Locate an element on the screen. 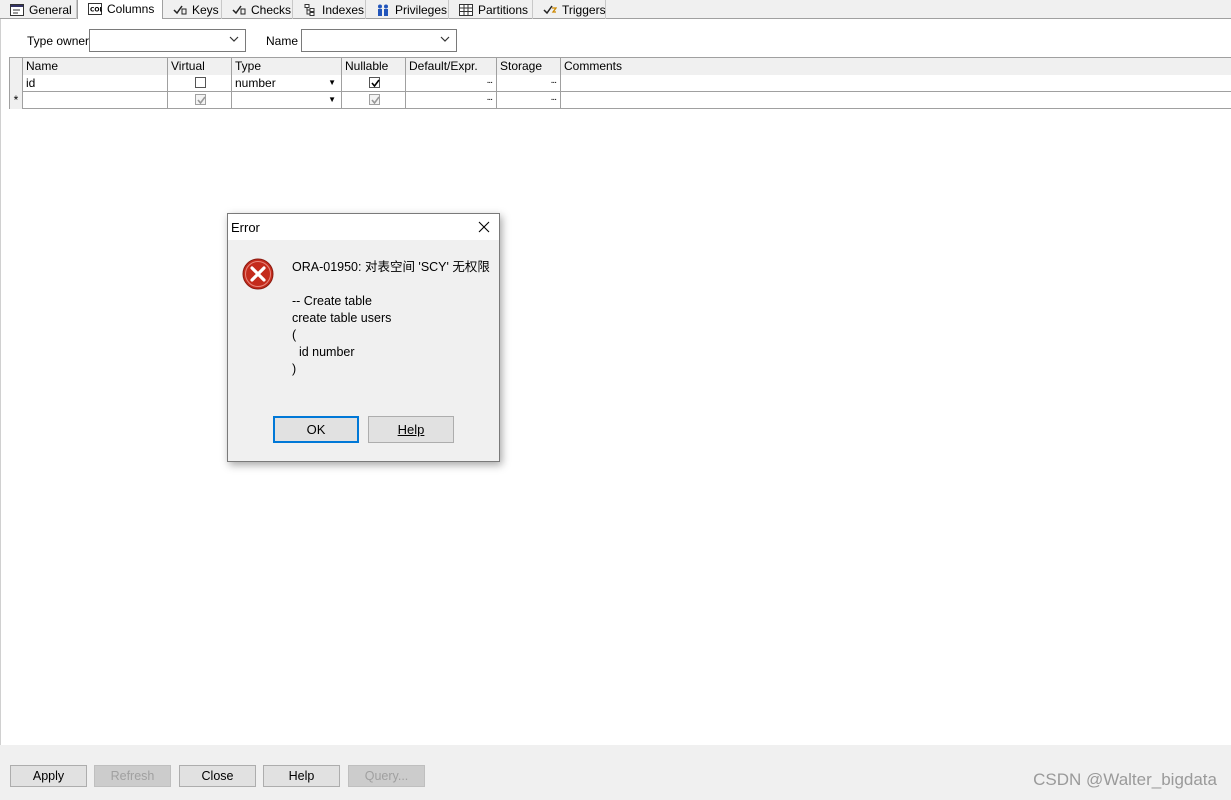 This screenshot has height=800, width=1231. name-label: Name is located at coordinates (282, 41).